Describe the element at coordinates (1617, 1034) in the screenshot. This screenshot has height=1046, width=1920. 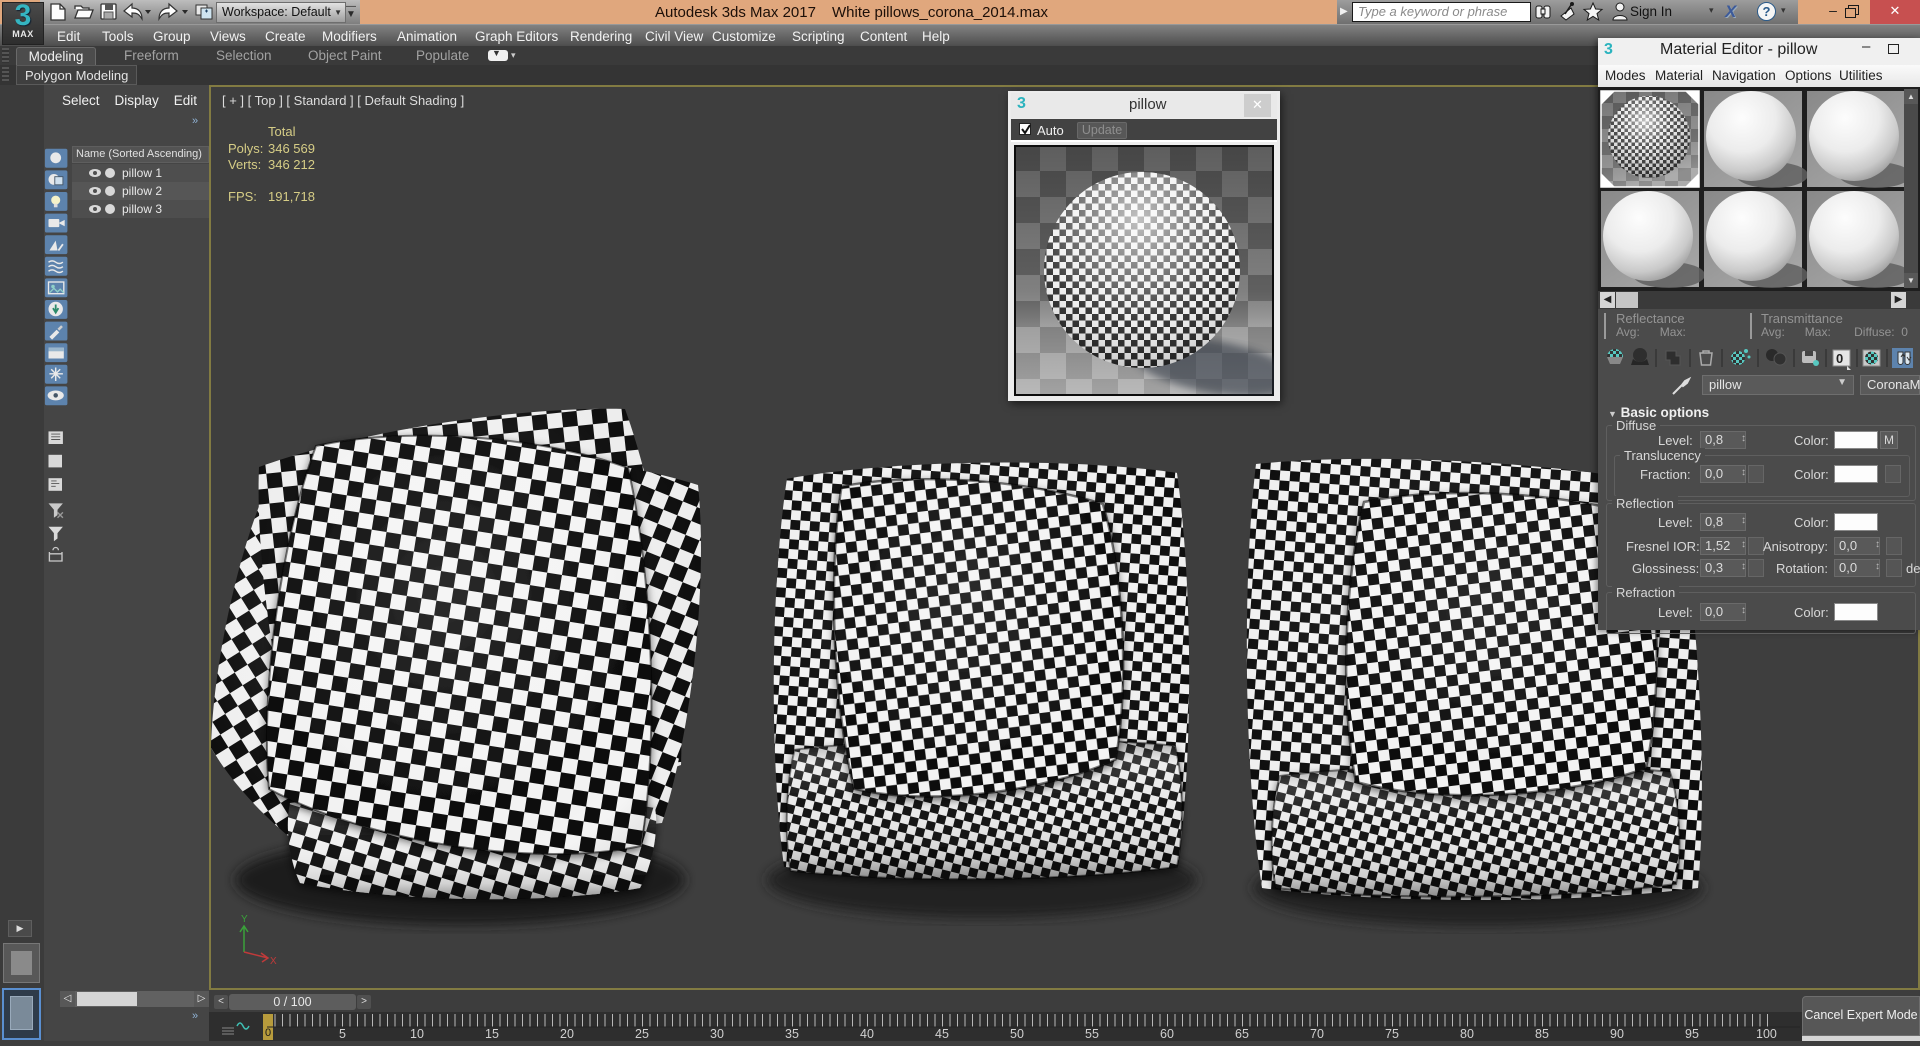
I see `svg-text: 90` at that location.